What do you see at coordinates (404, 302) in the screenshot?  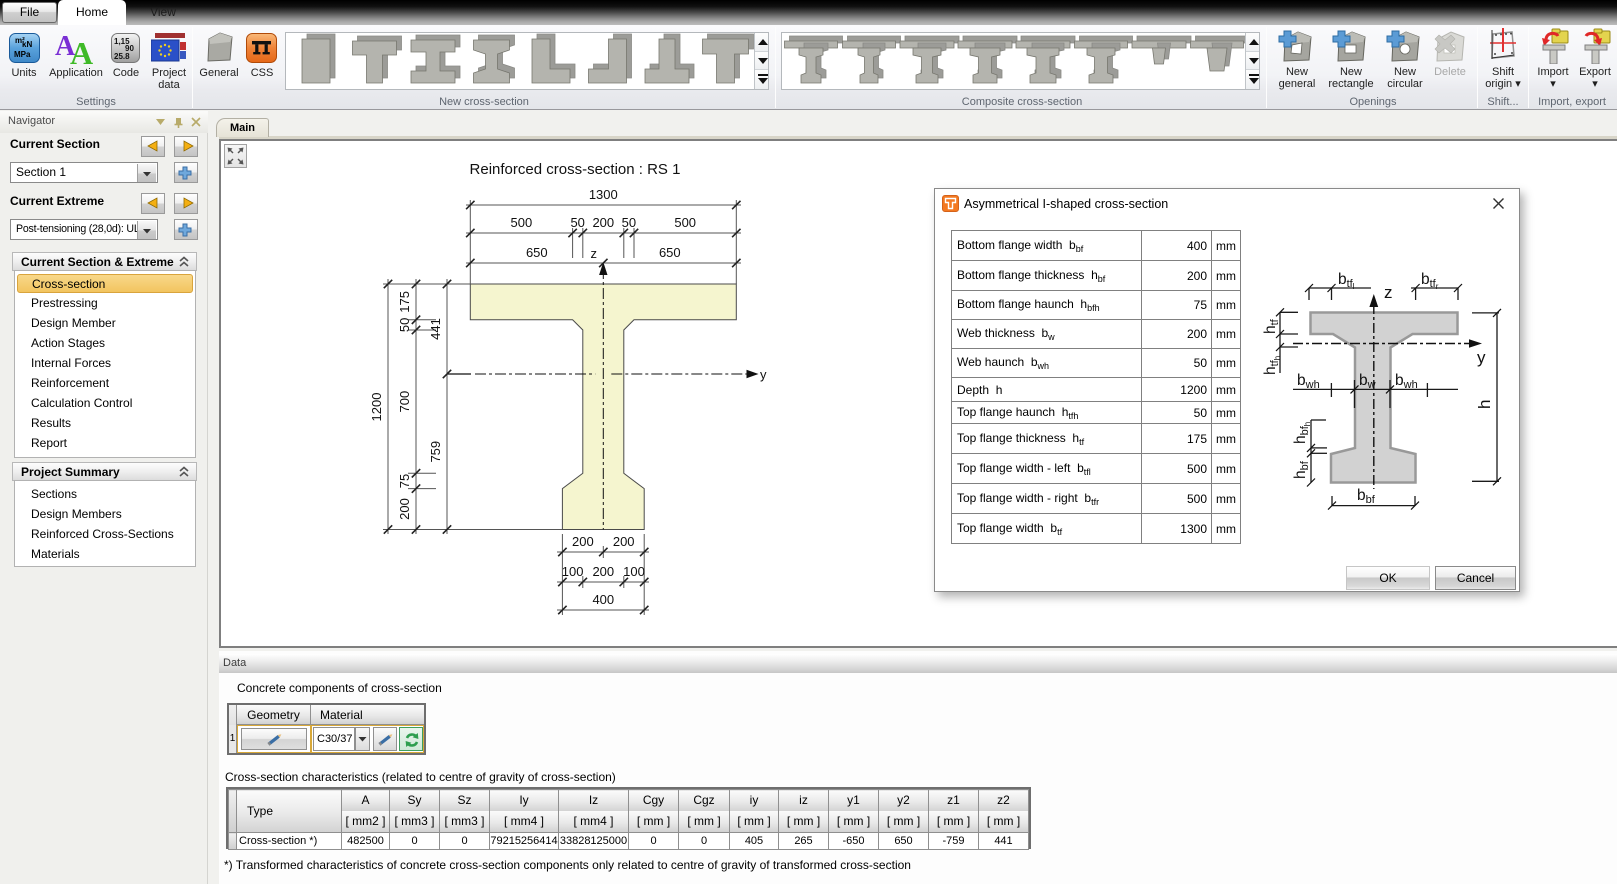 I see `svg-text: 175` at bounding box center [404, 302].